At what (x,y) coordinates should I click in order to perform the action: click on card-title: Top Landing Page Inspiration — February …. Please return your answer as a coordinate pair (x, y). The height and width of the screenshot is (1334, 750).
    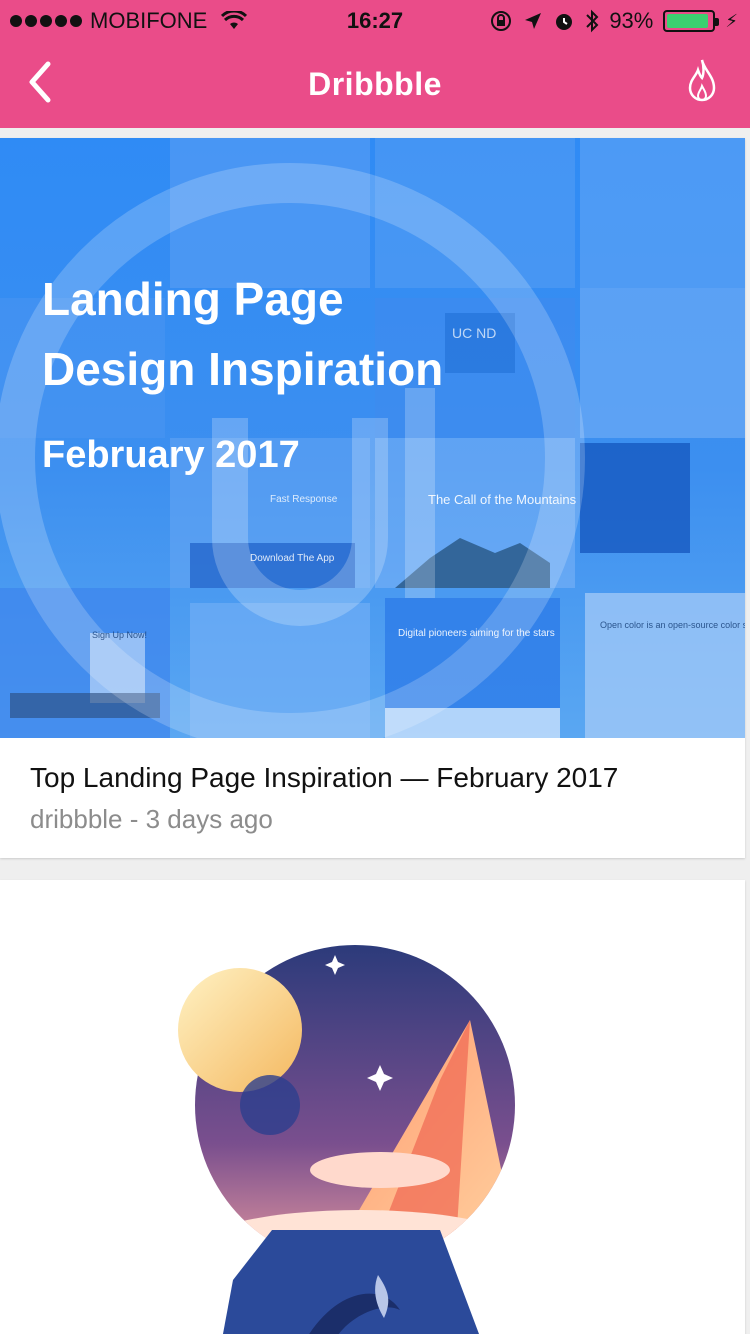
    Looking at the image, I should click on (324, 777).